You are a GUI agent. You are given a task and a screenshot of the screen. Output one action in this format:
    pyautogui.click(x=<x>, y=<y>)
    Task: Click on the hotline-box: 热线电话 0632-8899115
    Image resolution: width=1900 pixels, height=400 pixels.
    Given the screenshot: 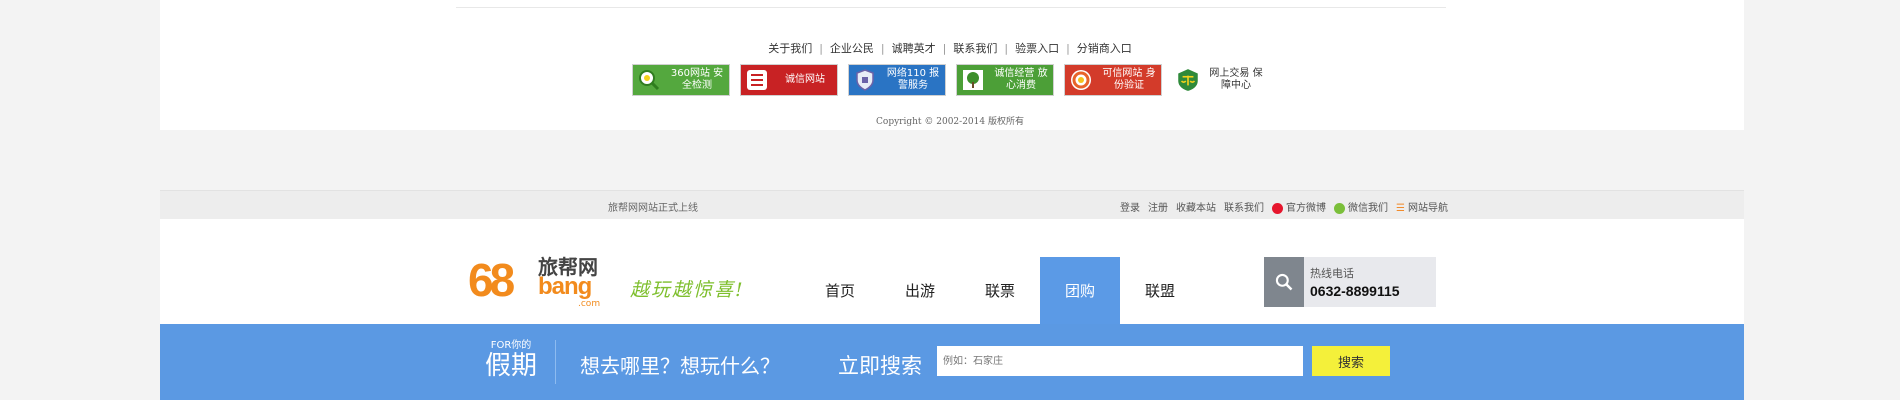 What is the action you would take?
    pyautogui.click(x=1350, y=282)
    